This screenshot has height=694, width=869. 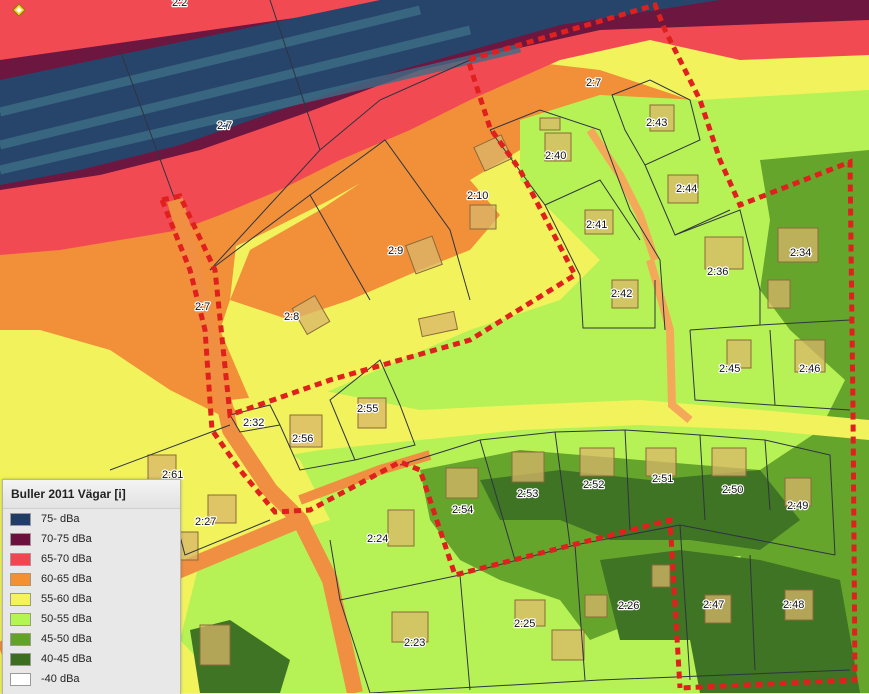 What do you see at coordinates (66, 599) in the screenshot?
I see `legend-label: 55-60 dBa` at bounding box center [66, 599].